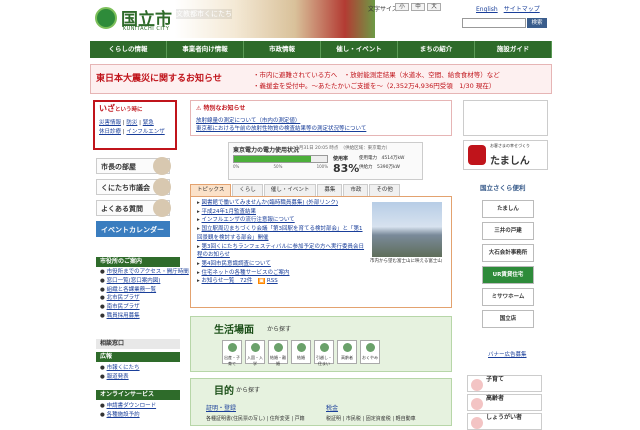 Image resolution: width=640 pixels, height=430 pixels. Describe the element at coordinates (148, 123) in the screenshot. I see `emergency-link: 緊急` at that location.